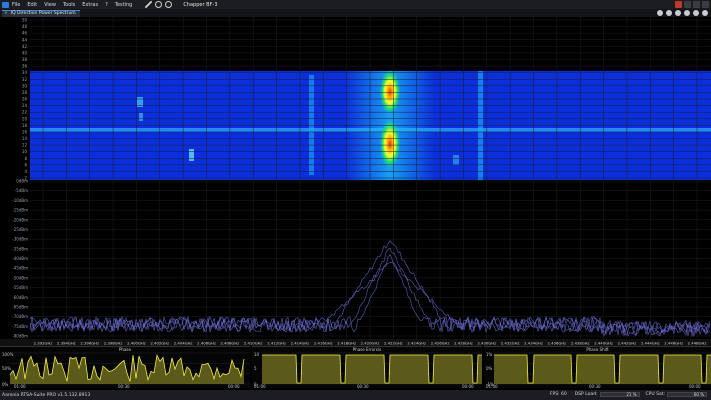  I want to click on frequency-tick: 2.396GHz, so click(89, 343).